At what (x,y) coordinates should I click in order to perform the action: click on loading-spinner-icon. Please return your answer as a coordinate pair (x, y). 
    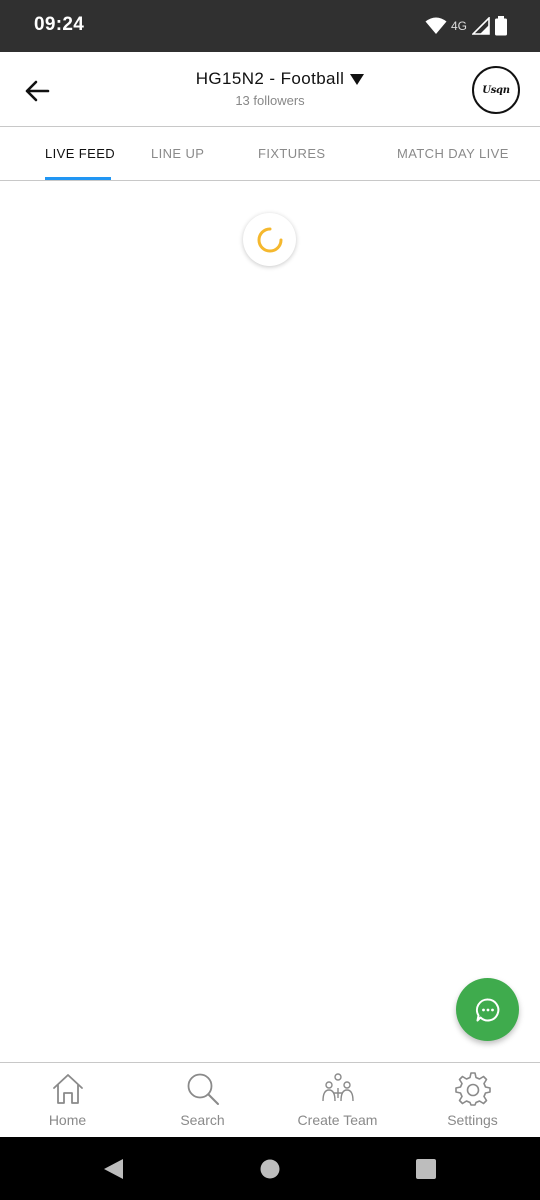
    Looking at the image, I should click on (269, 239).